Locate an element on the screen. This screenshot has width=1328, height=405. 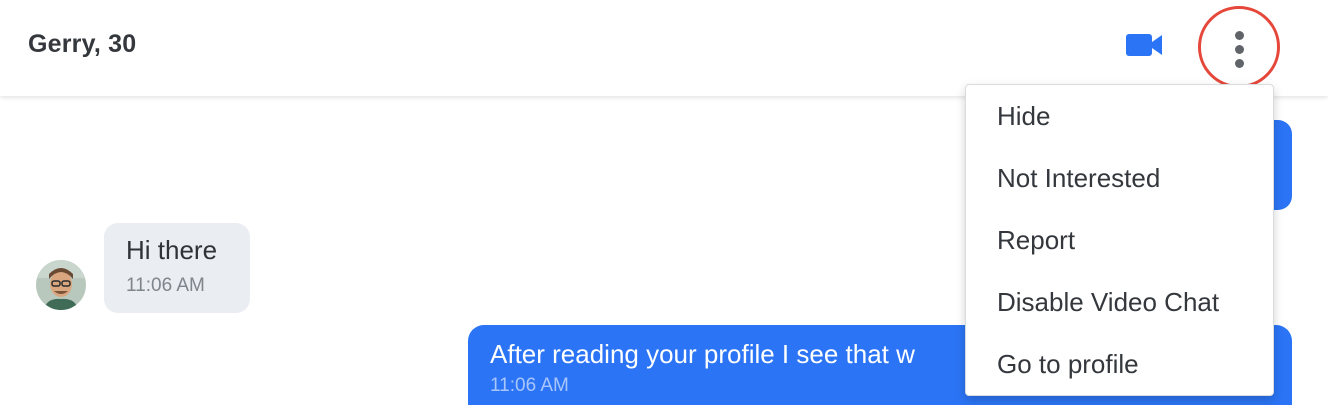
menu-item-not-interested: Not Interested is located at coordinates (1119, 178).